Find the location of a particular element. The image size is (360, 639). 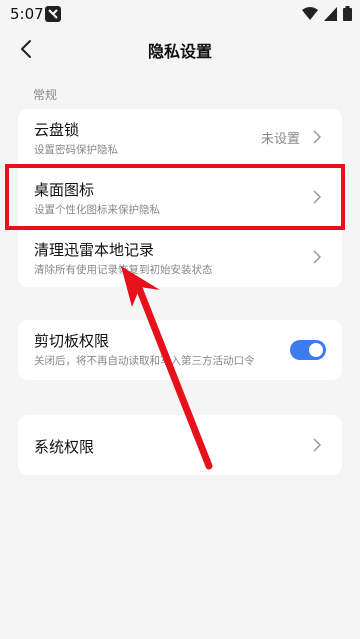

row-title: 剪切板权限 is located at coordinates (72, 341).